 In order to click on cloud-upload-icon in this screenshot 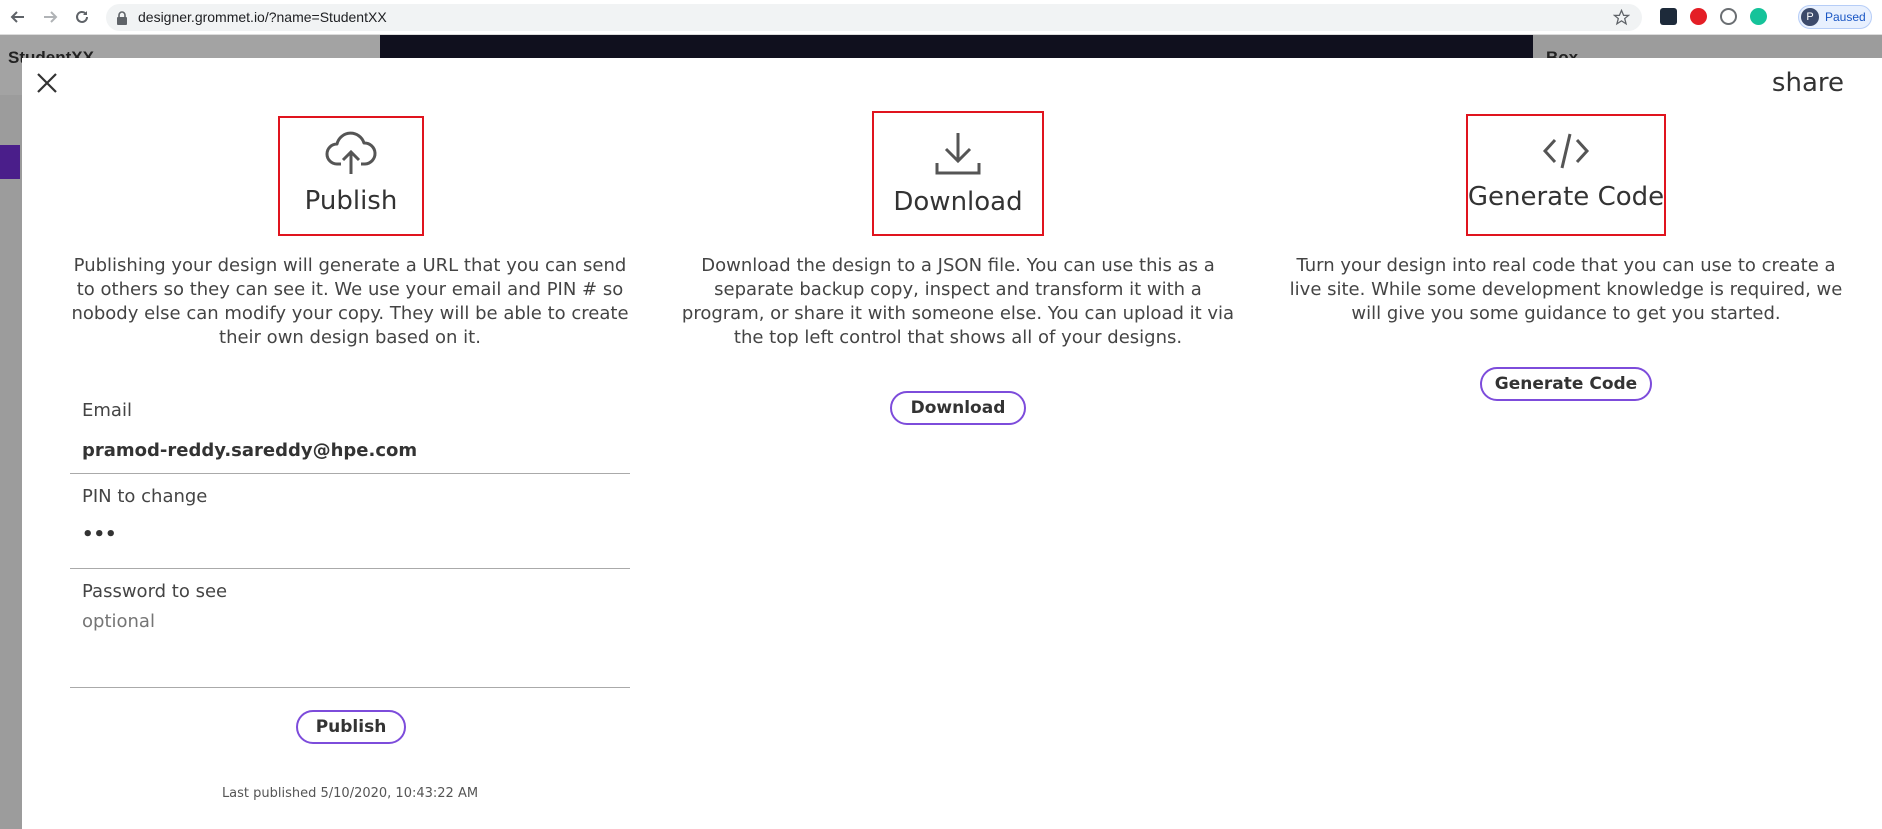, I will do `click(351, 155)`.